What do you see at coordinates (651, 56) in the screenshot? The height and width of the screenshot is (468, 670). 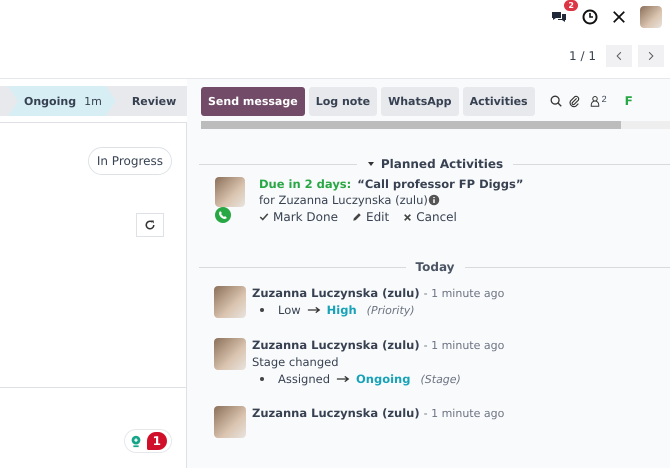 I see `chevron-right-icon` at bounding box center [651, 56].